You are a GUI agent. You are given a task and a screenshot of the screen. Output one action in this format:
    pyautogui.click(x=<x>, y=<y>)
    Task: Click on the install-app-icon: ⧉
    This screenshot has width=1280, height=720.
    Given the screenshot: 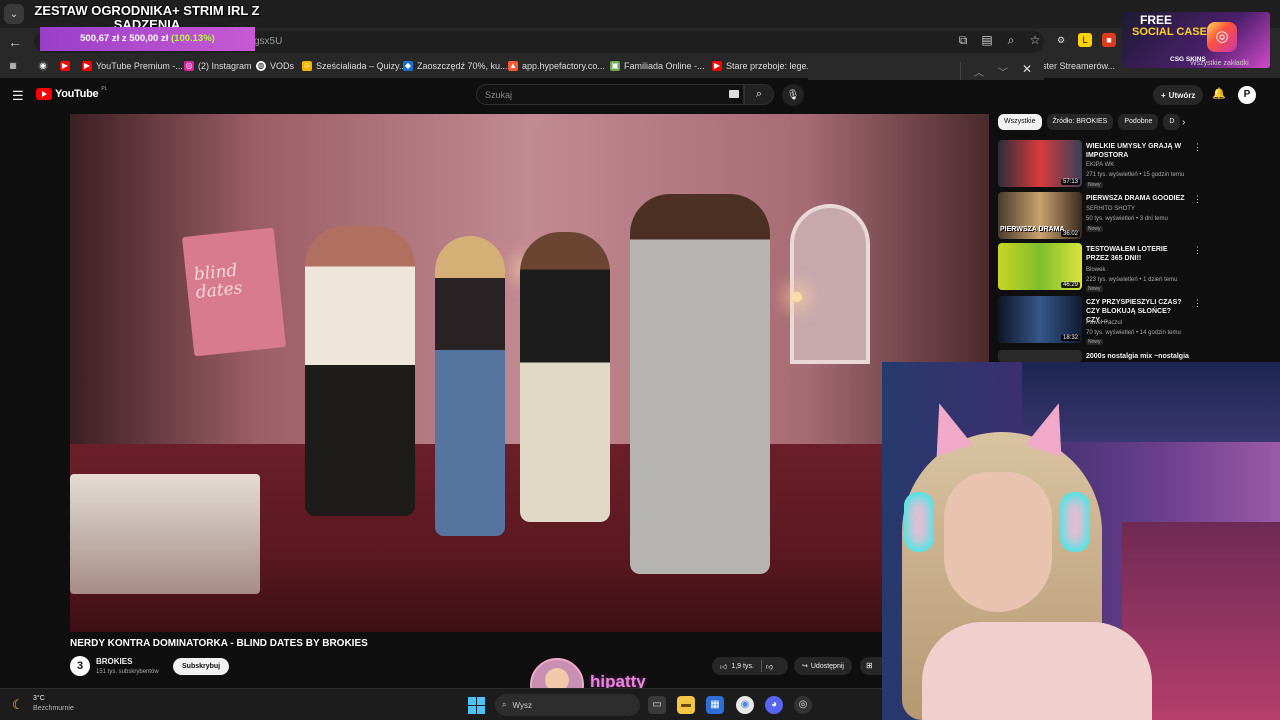 What is the action you would take?
    pyautogui.click(x=963, y=40)
    